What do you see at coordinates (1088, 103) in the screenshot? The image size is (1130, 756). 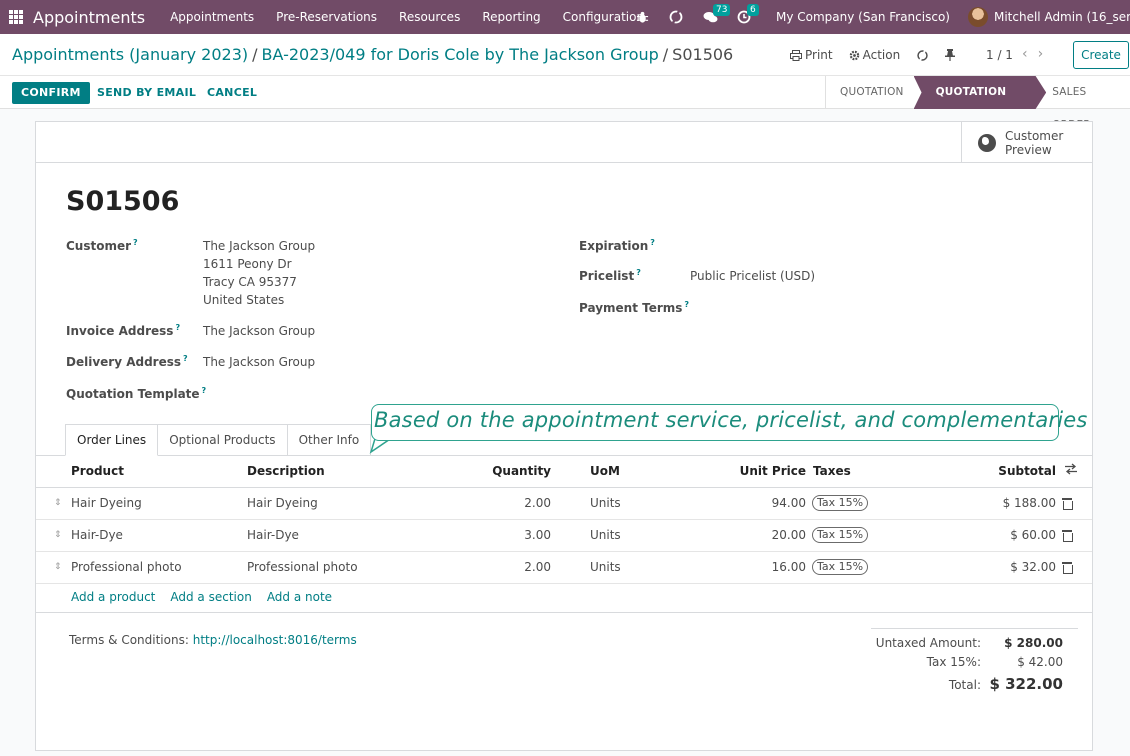 I see `stage-sales-order: SALES ORDER` at bounding box center [1088, 103].